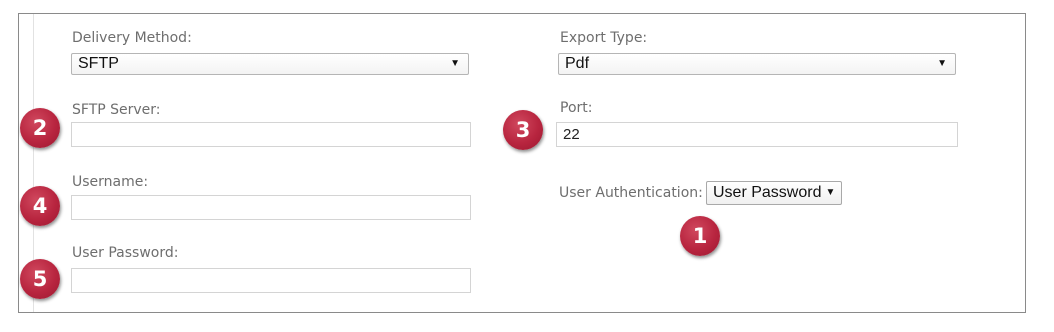 This screenshot has width=1054, height=332. Describe the element at coordinates (271, 280) in the screenshot. I see `user-password-input` at that location.